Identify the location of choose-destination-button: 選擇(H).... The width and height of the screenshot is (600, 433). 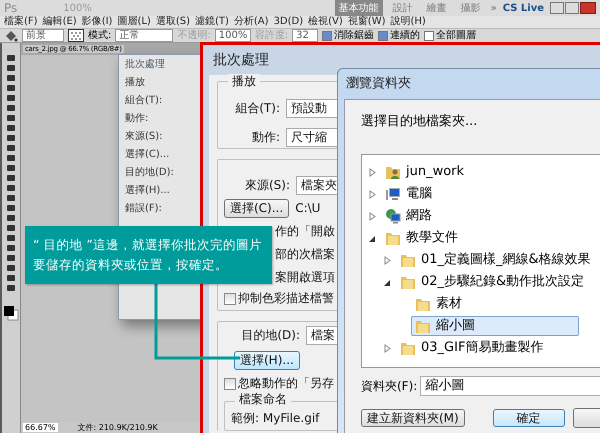
(267, 360).